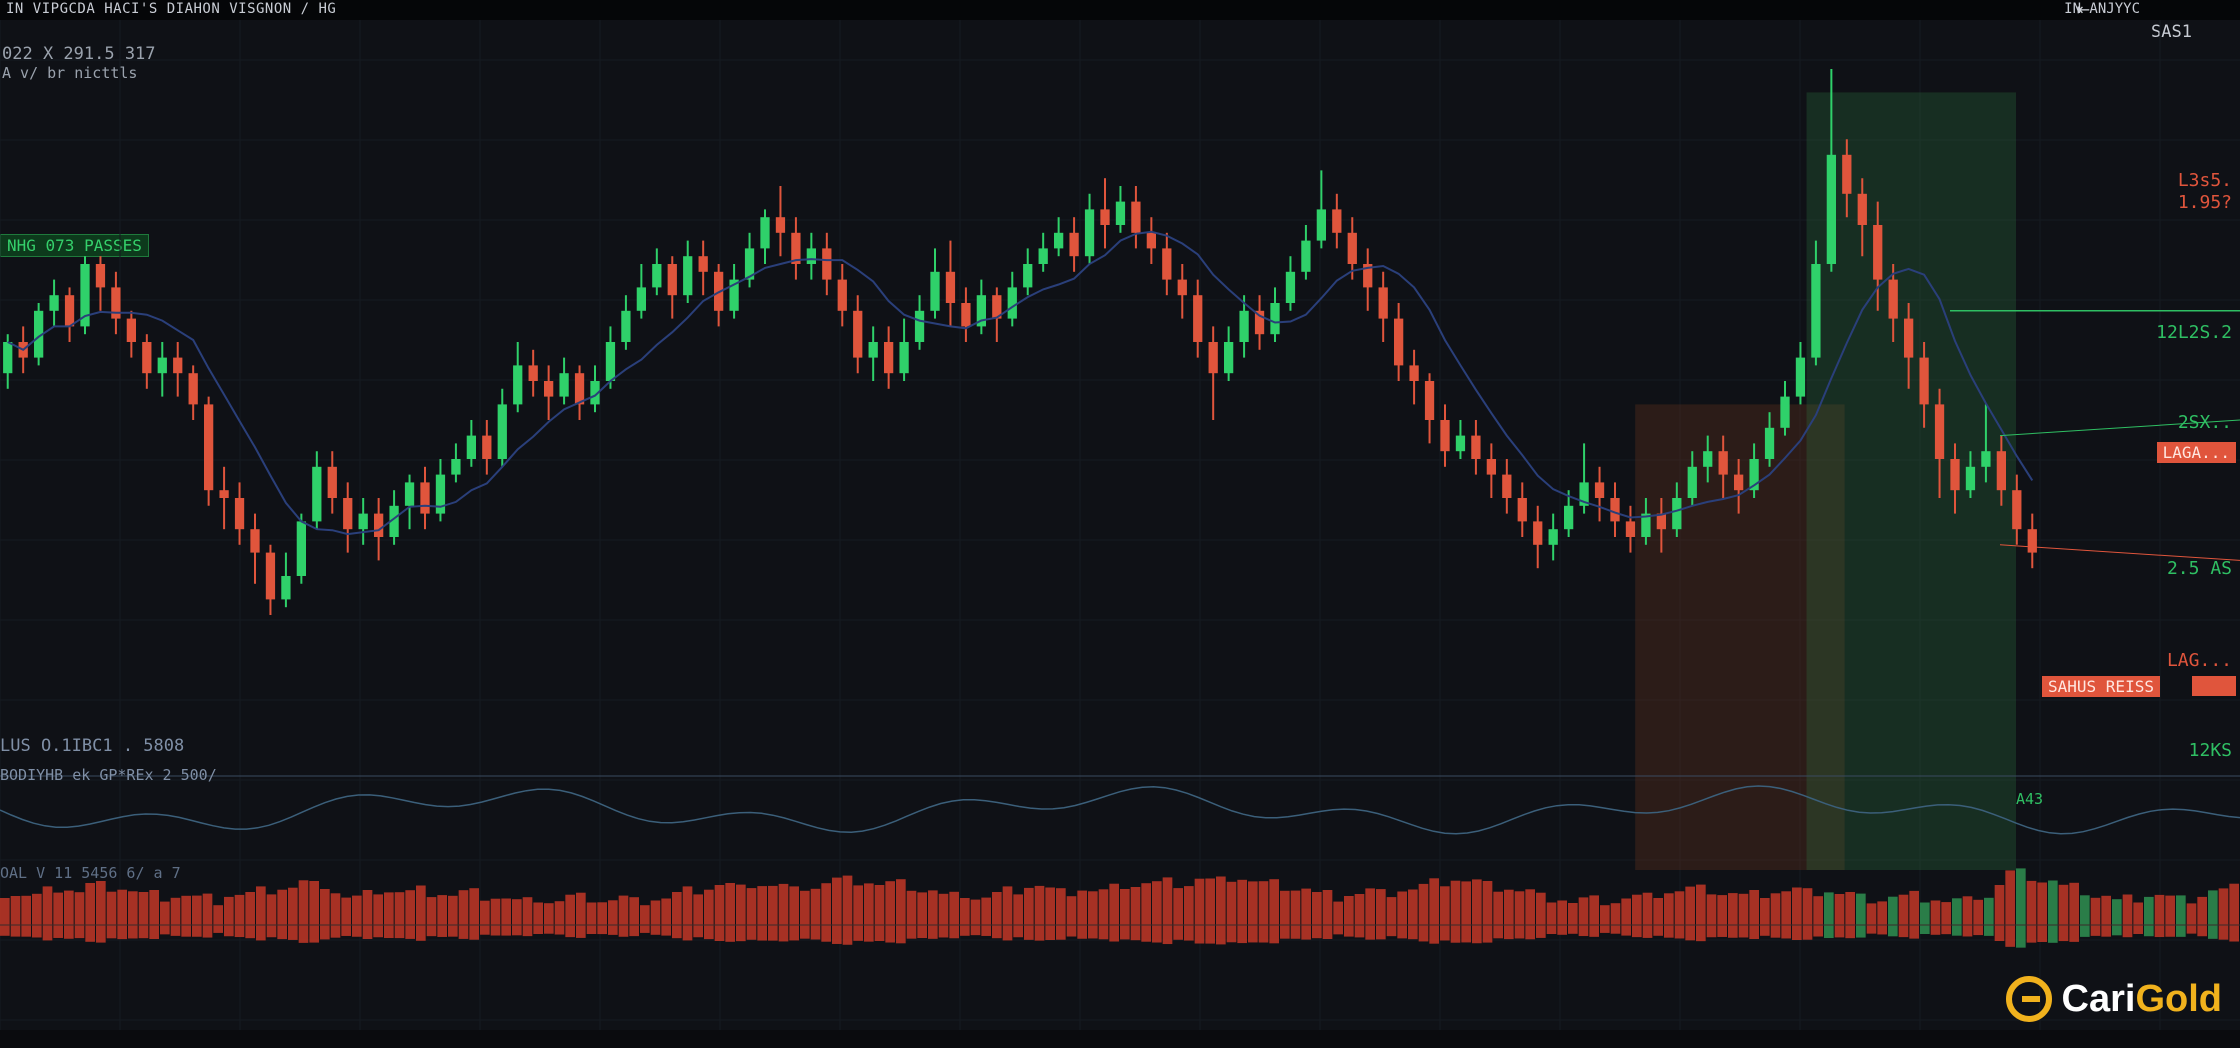 The height and width of the screenshot is (1048, 2240). I want to click on right-axis-label: 2SX.., so click(2204, 422).